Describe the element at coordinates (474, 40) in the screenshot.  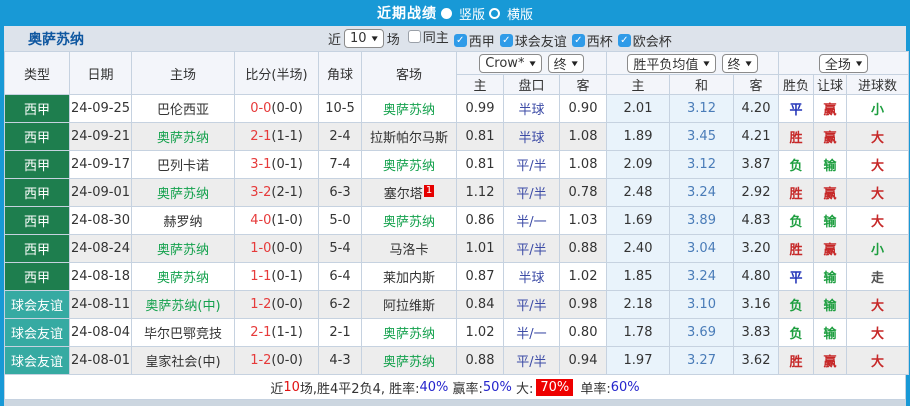
I see `league-checkbox-西甲: ✓ 西甲` at that location.